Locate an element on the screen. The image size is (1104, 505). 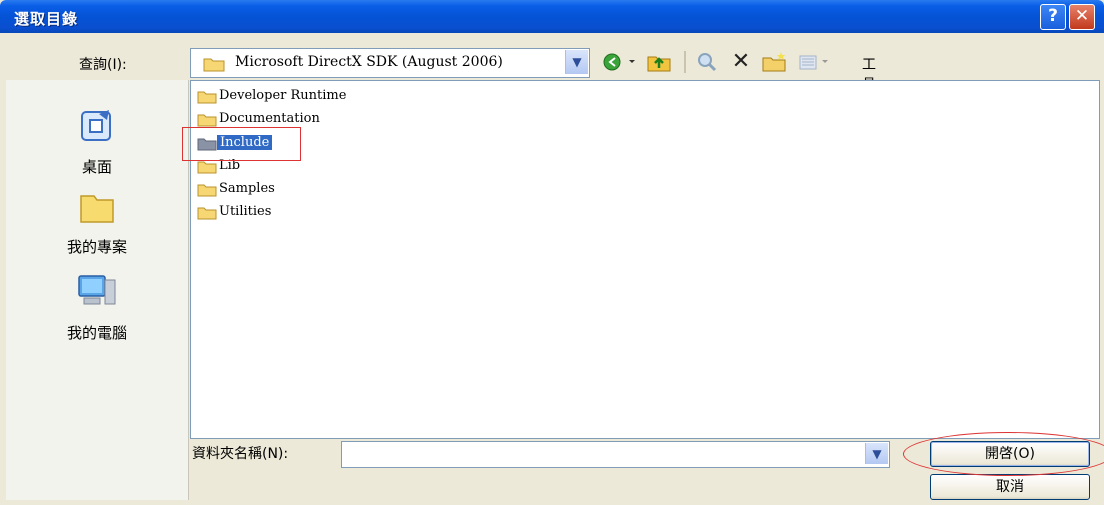
up-folder-icon is located at coordinates (659, 64).